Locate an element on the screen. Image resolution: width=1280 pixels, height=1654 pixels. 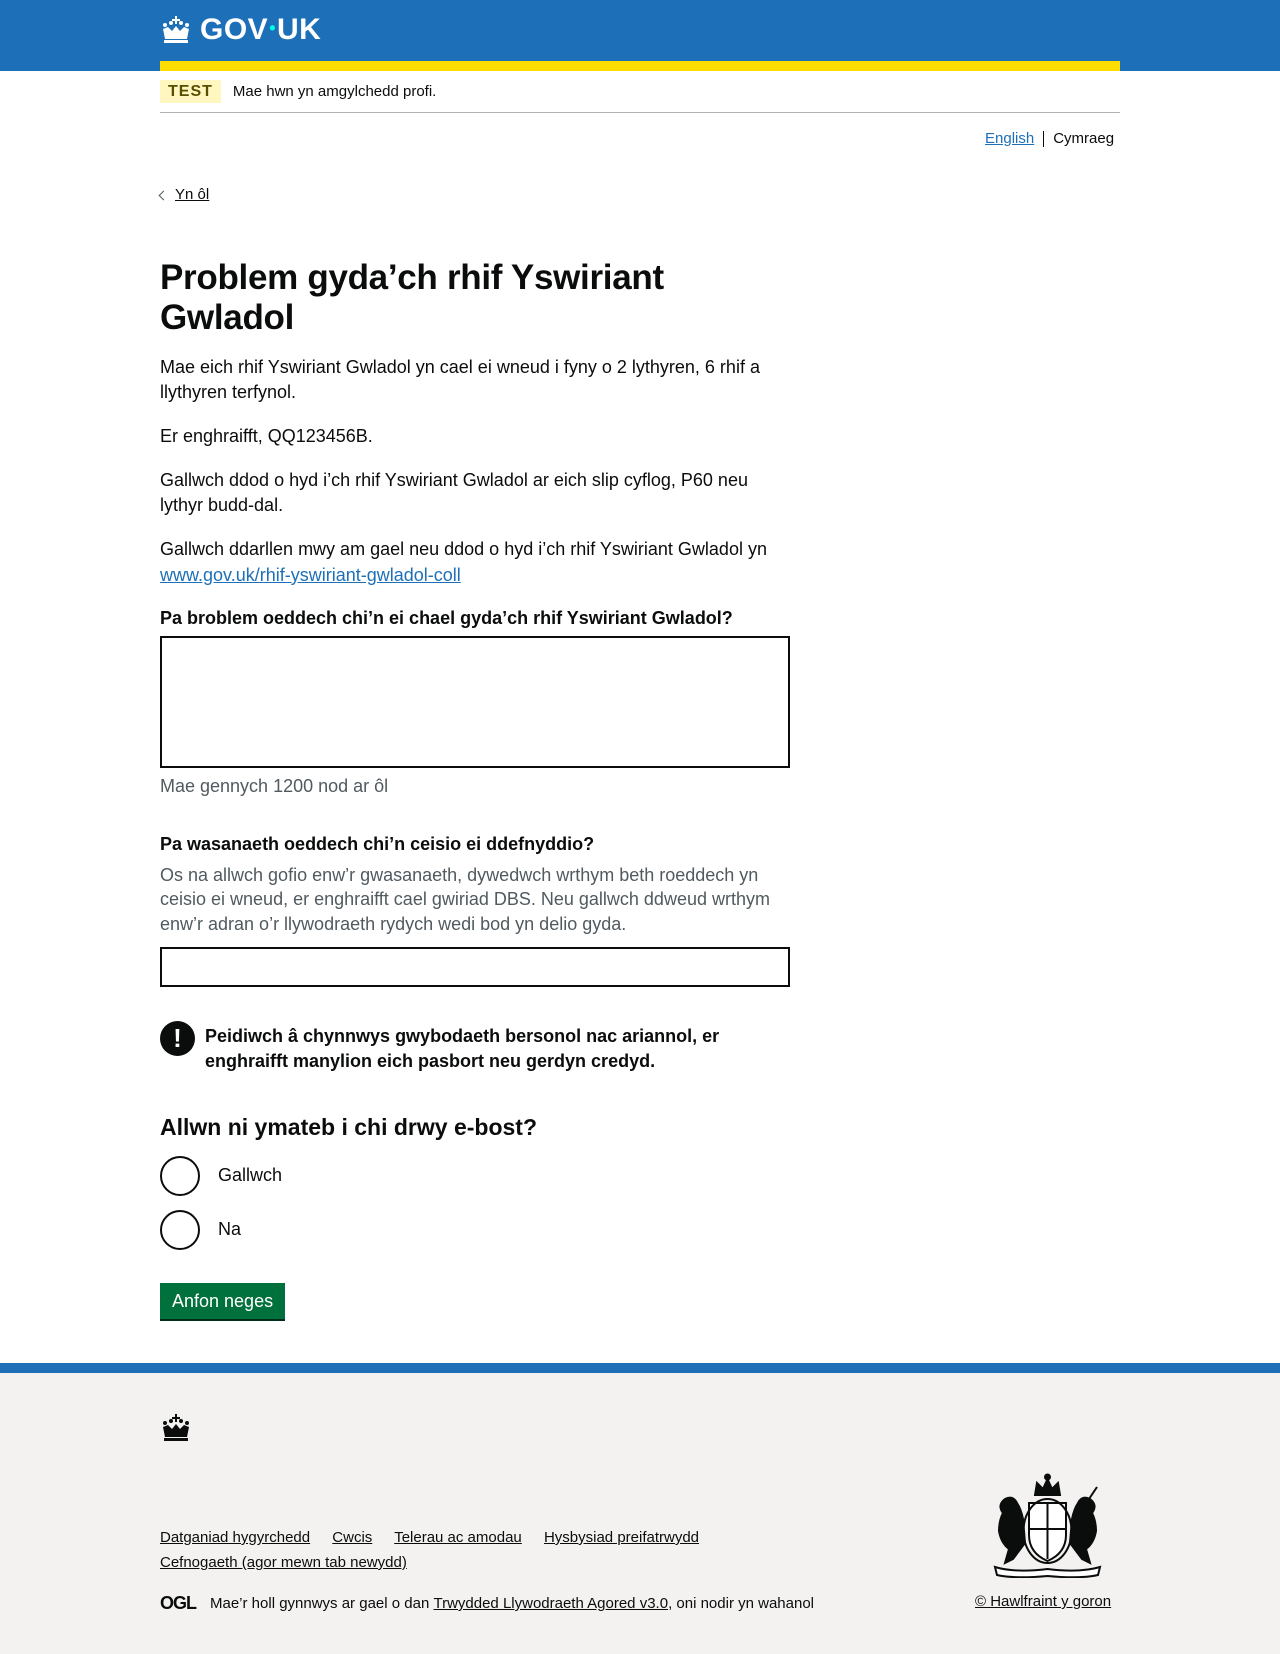
licence-suffix: , oni nodir yn wahanol is located at coordinates (741, 1603).